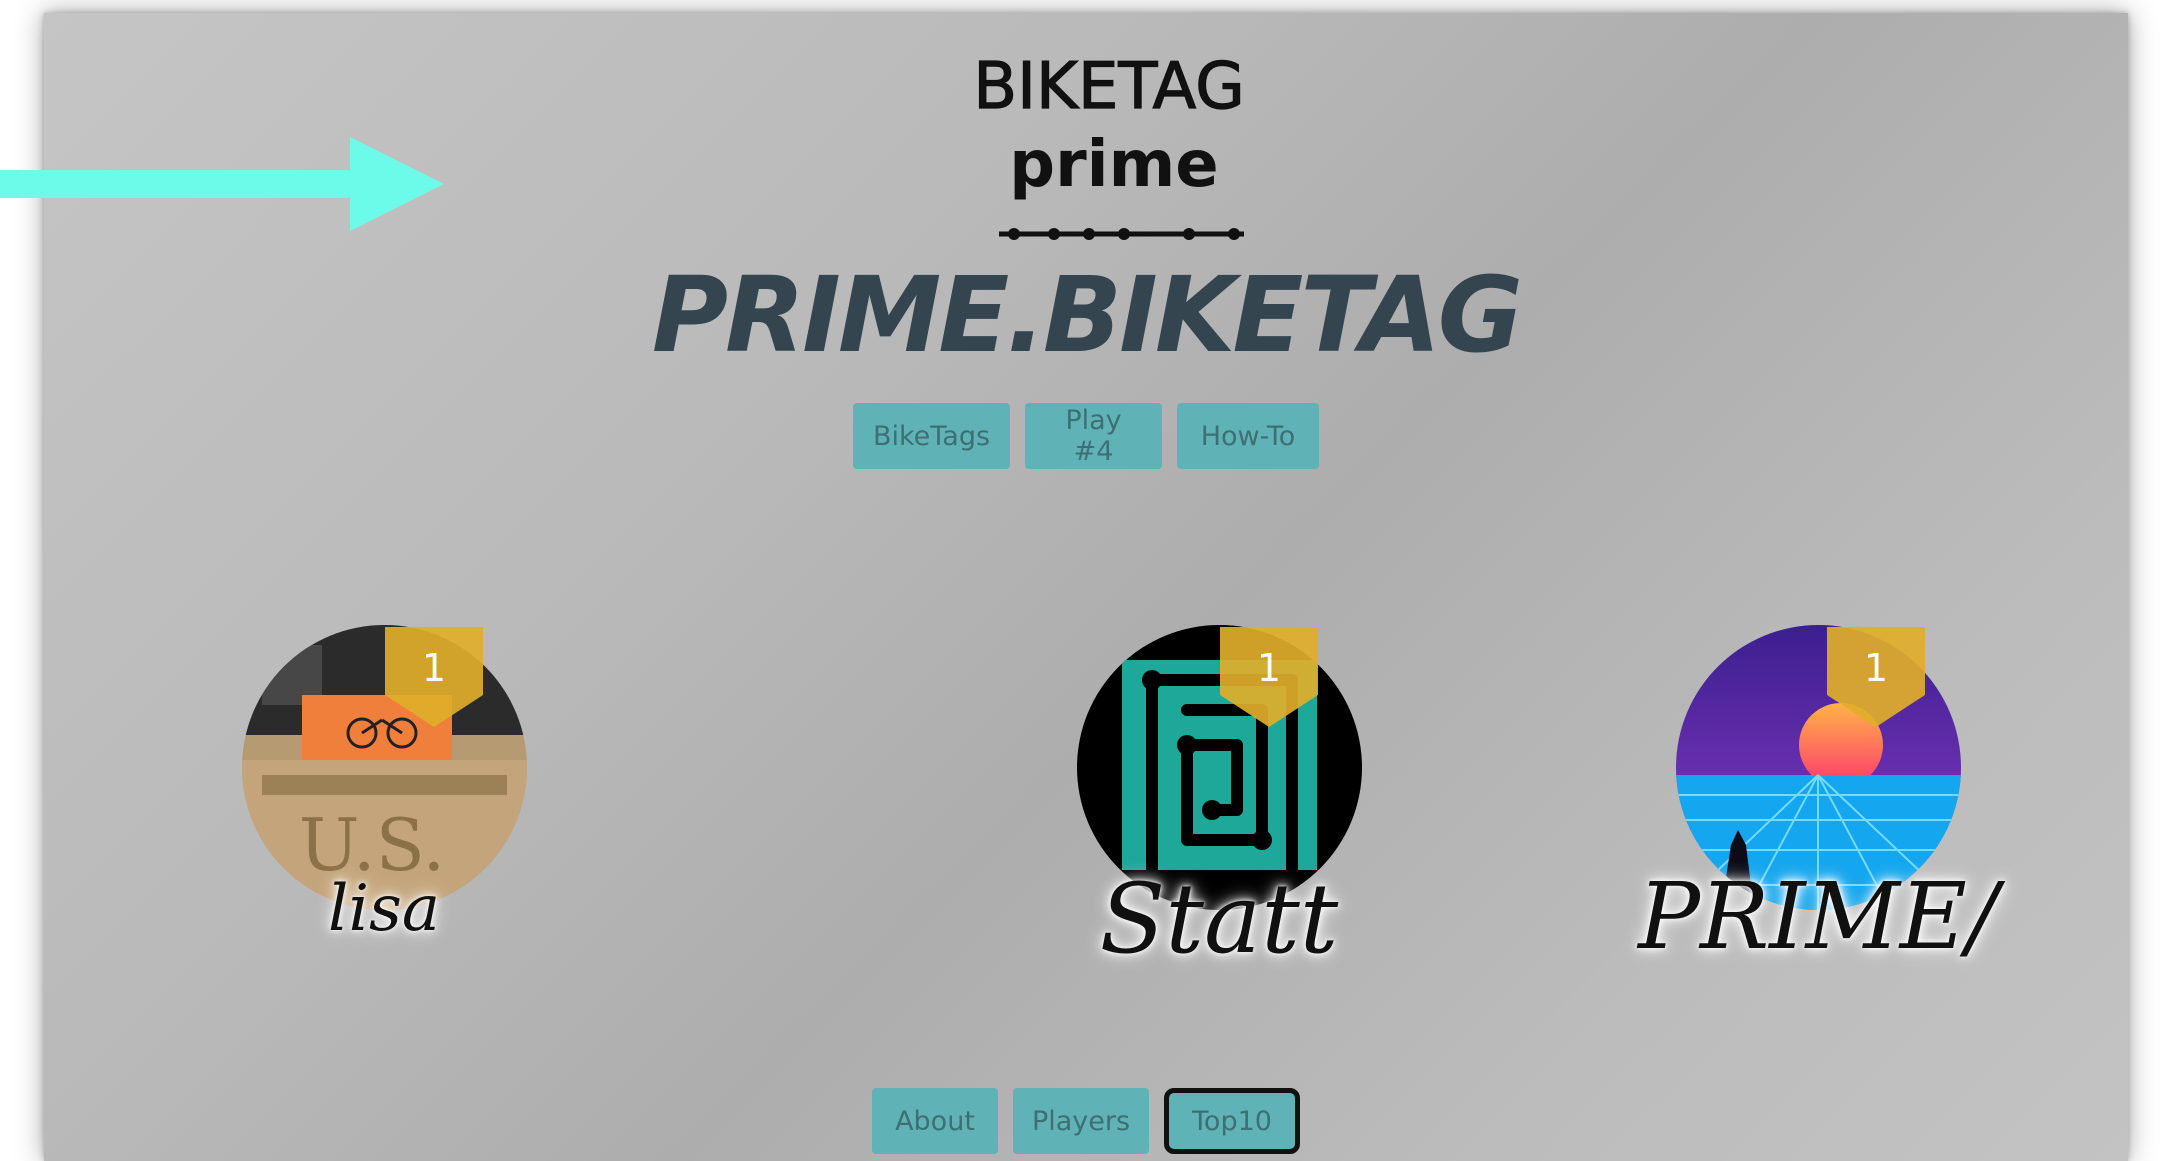 This screenshot has height=1161, width=2163. I want to click on player-name: PRIME/, so click(1818, 917).